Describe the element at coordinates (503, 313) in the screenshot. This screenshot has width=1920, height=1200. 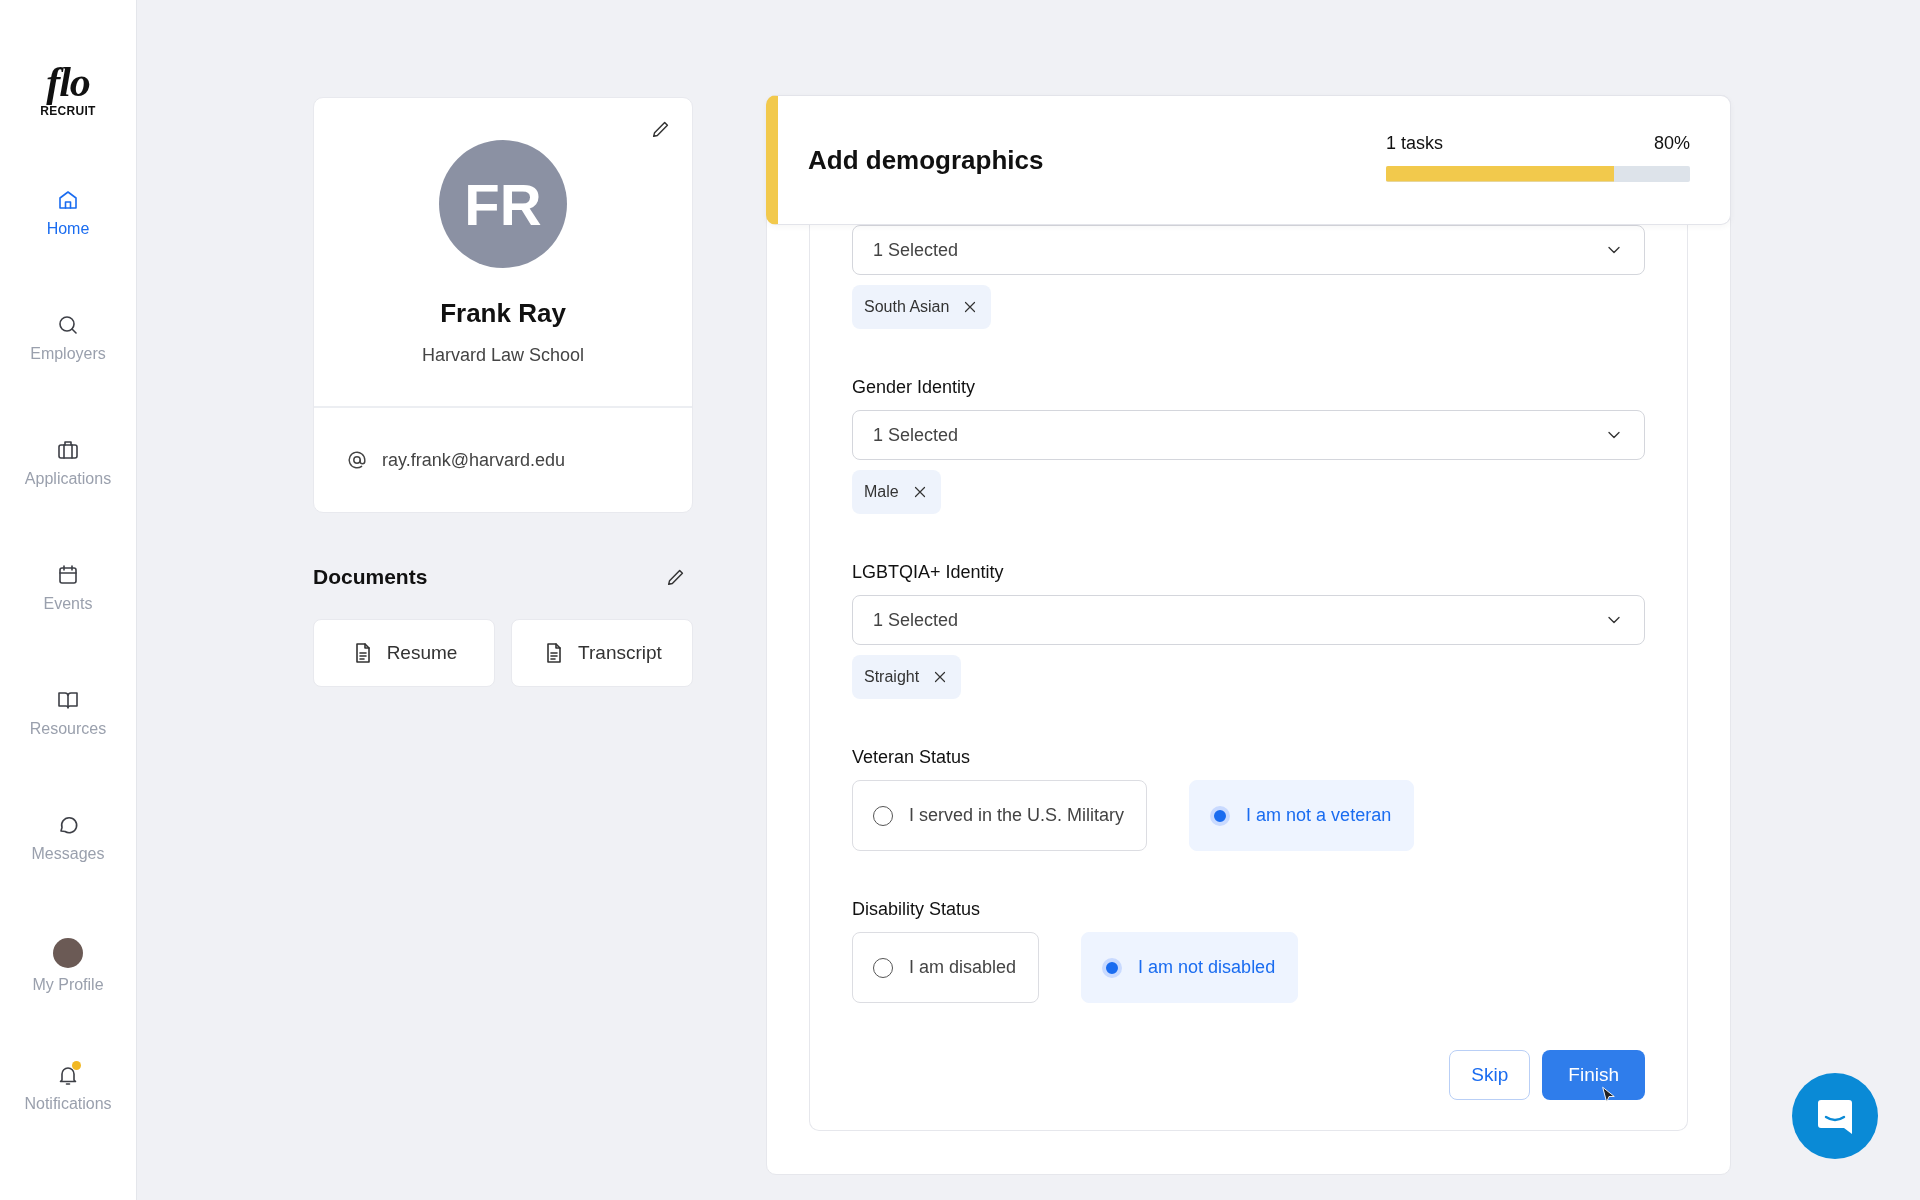
I see `profile-name: Frank Ray` at that location.